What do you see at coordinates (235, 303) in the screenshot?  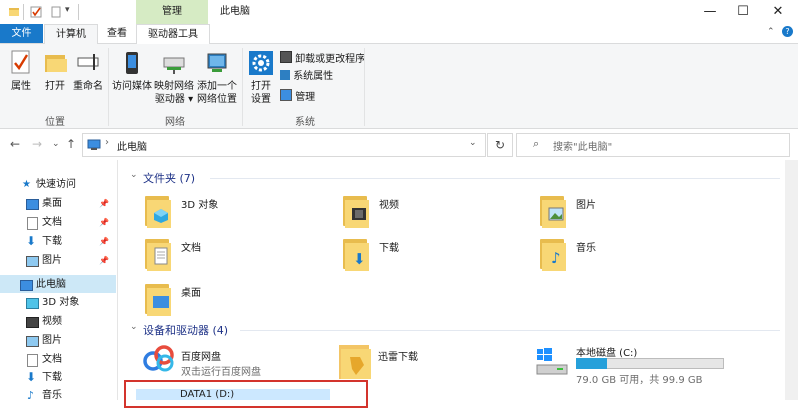 I see `folder-item-desktop: 桌面` at bounding box center [235, 303].